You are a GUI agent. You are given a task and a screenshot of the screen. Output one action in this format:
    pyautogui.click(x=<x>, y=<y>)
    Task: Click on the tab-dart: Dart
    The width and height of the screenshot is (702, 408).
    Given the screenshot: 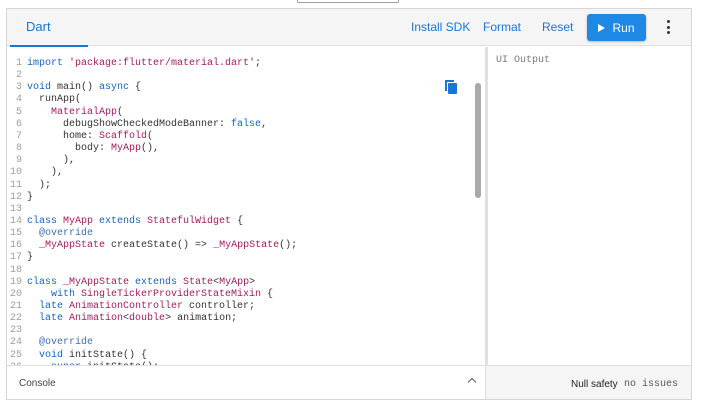 What is the action you would take?
    pyautogui.click(x=49, y=28)
    